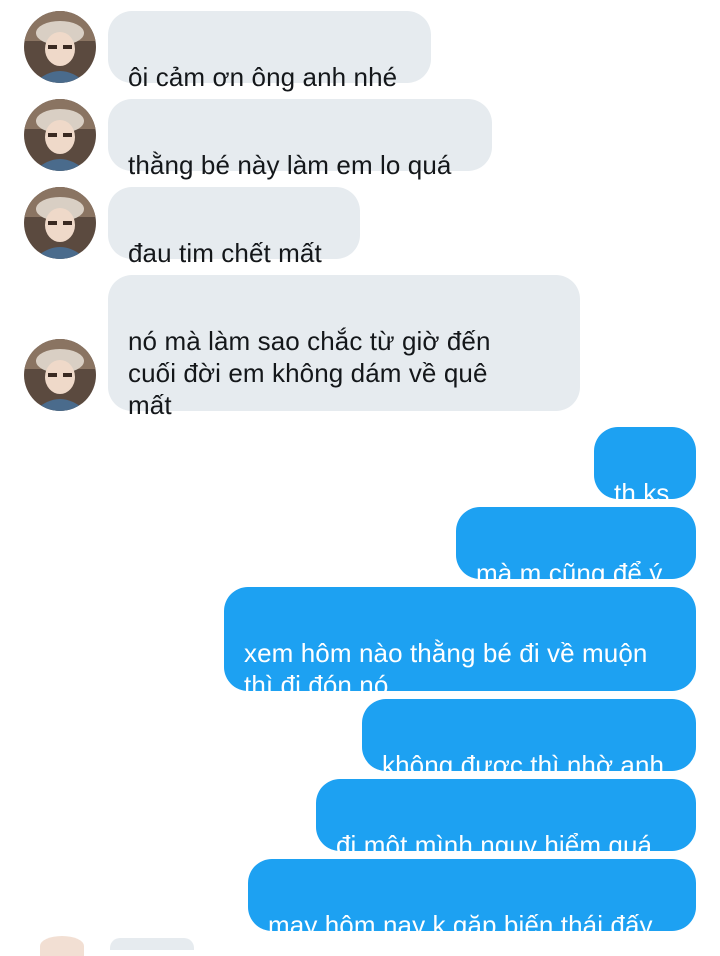 The width and height of the screenshot is (720, 956). I want to click on message-bubble-outgoing: may hôm nay k gặp biến thái đấy, so click(472, 899).